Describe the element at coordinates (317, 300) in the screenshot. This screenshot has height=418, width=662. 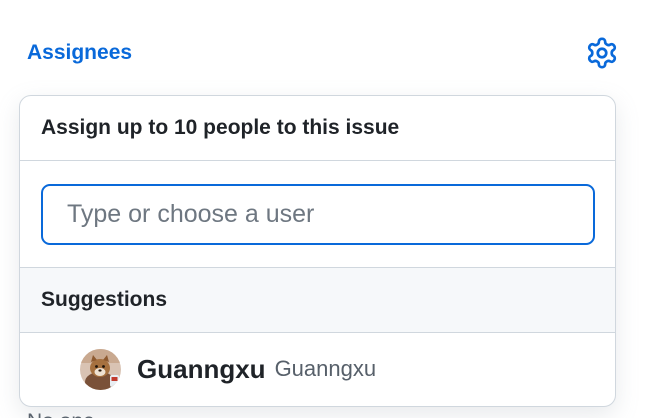
I see `suggestions-header: Suggestions` at that location.